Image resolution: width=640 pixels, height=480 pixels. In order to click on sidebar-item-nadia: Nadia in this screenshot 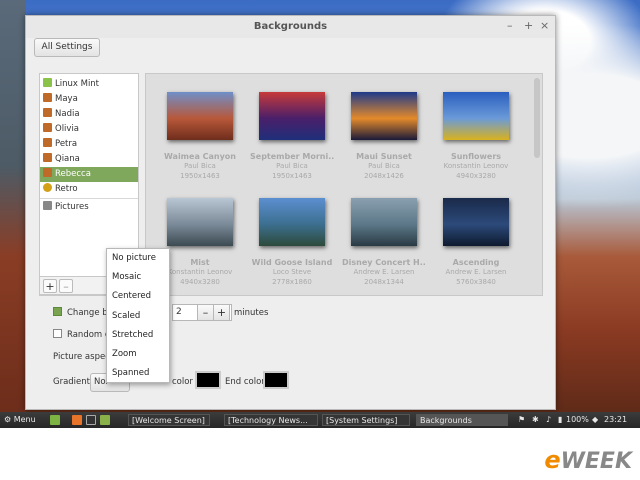, I will do `click(89, 114)`.